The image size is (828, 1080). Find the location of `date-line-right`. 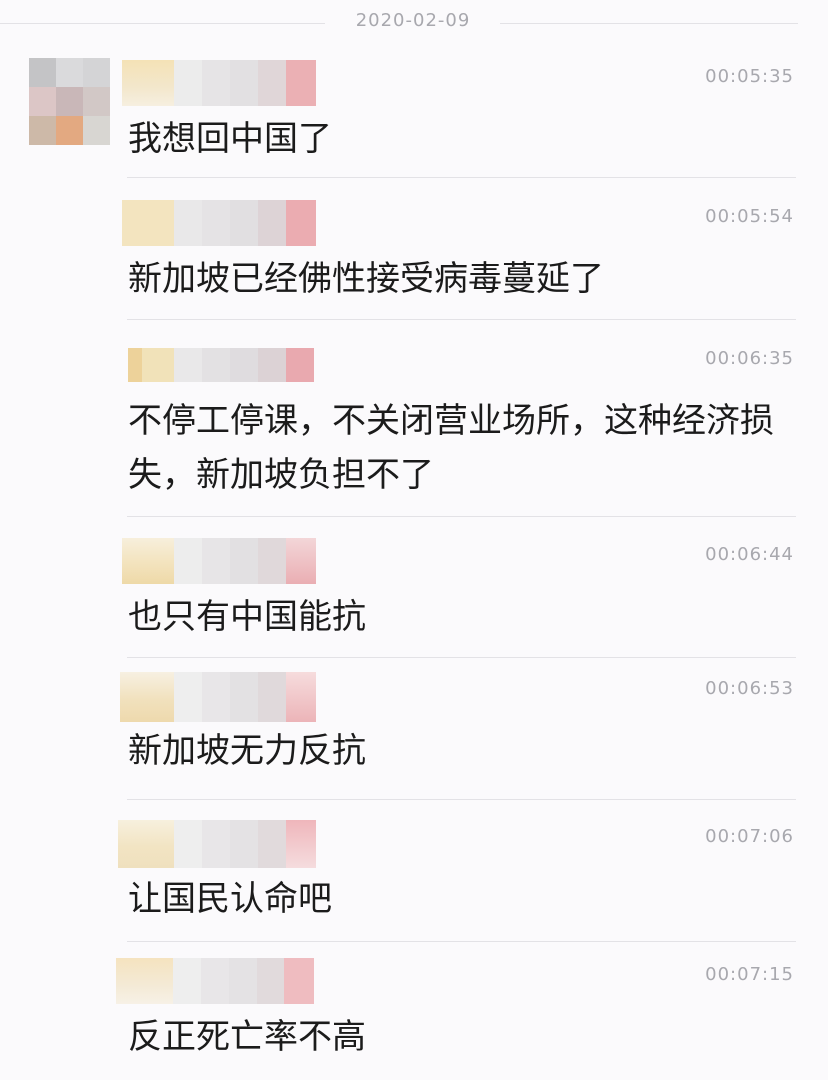

date-line-right is located at coordinates (649, 23).